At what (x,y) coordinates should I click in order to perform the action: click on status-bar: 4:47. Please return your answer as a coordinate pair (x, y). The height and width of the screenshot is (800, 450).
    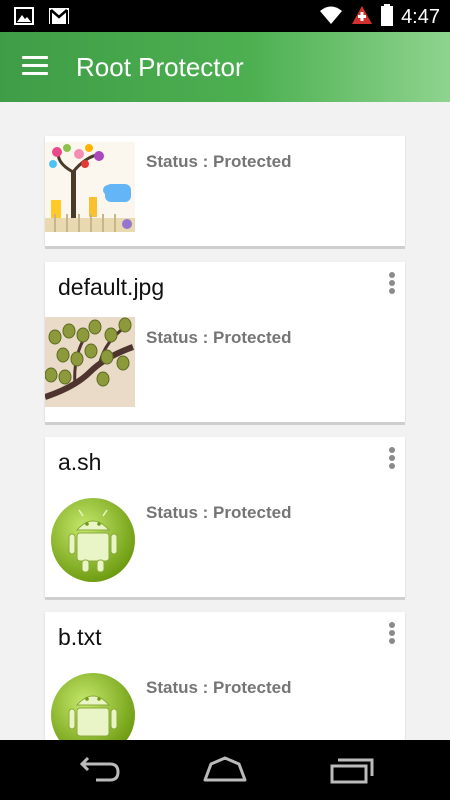
    Looking at the image, I should click on (225, 16).